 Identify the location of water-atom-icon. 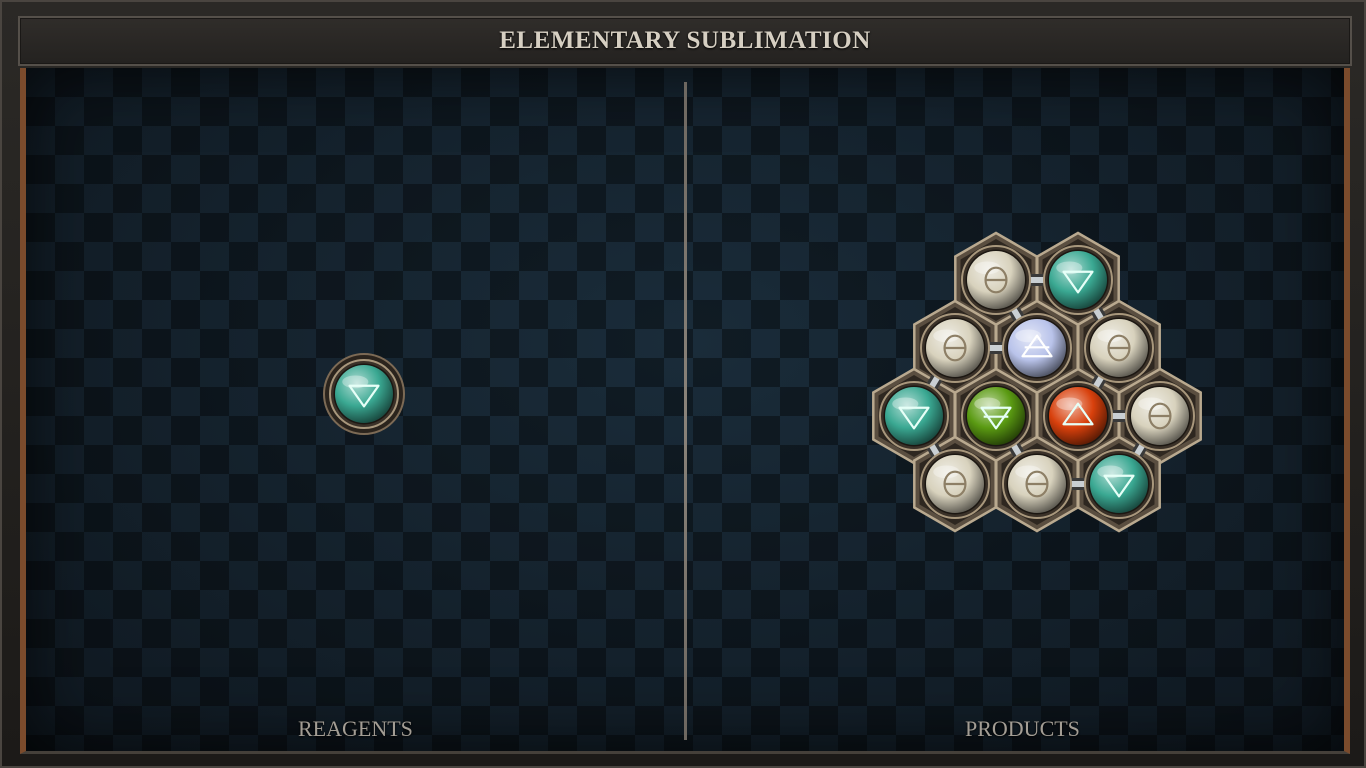
(364, 394).